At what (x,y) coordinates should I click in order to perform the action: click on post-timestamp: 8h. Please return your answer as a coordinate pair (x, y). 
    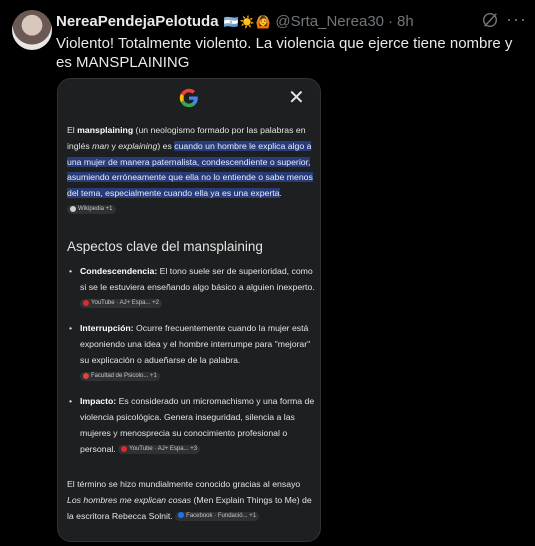
    Looking at the image, I should click on (405, 21).